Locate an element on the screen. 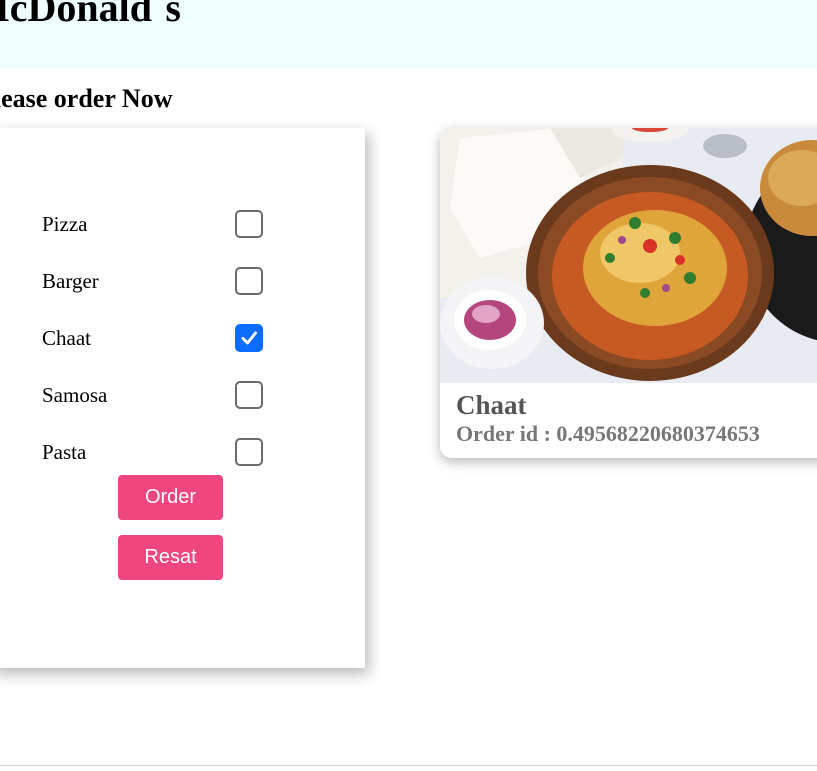 The height and width of the screenshot is (771, 817). order-id: Order id : 0.49568220680374653 is located at coordinates (608, 433).